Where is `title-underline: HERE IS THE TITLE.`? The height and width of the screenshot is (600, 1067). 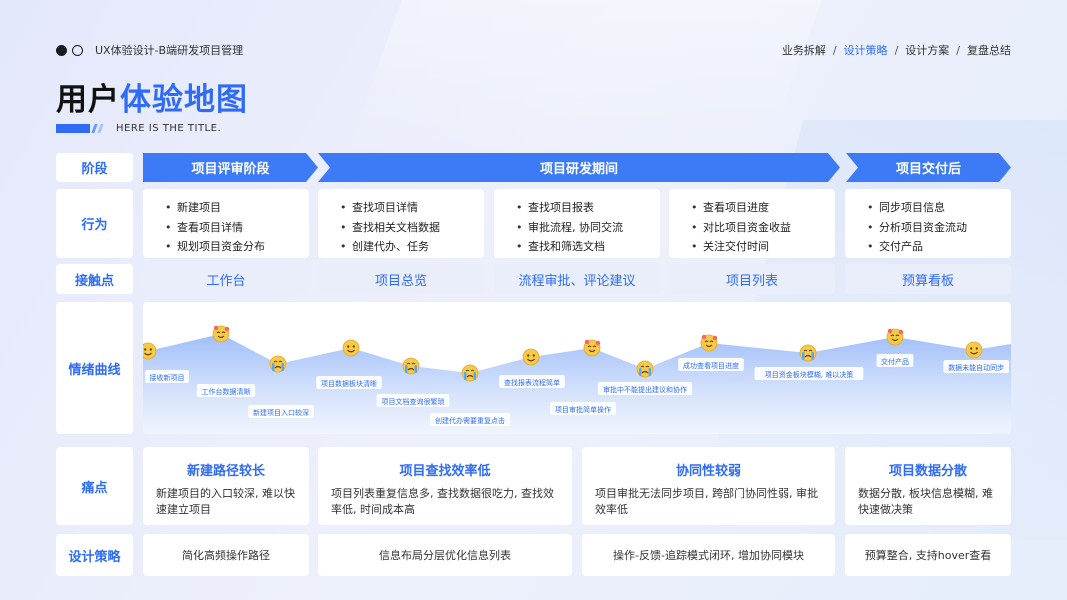 title-underline: HERE IS THE TITLE. is located at coordinates (138, 128).